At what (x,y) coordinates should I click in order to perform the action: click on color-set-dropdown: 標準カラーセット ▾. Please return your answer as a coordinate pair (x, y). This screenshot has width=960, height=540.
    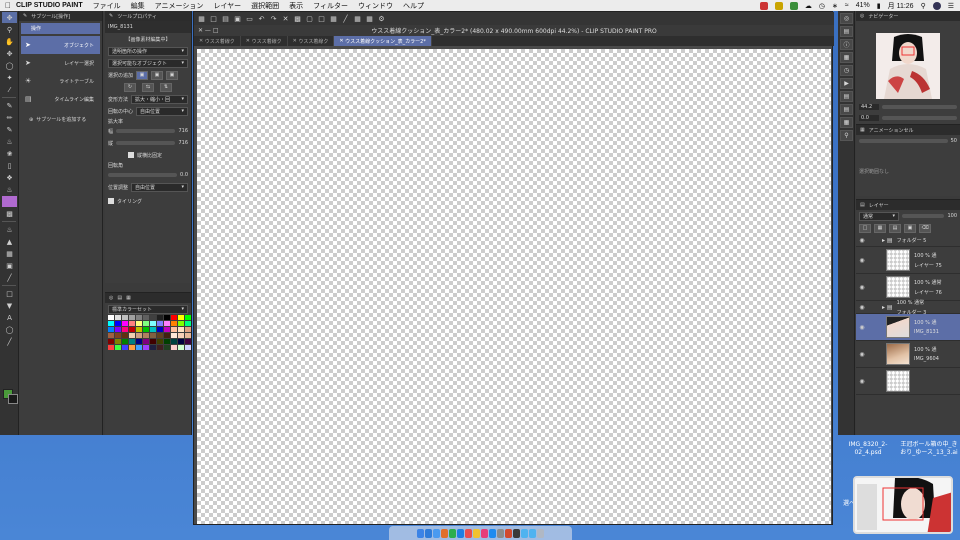
    Looking at the image, I should click on (148, 309).